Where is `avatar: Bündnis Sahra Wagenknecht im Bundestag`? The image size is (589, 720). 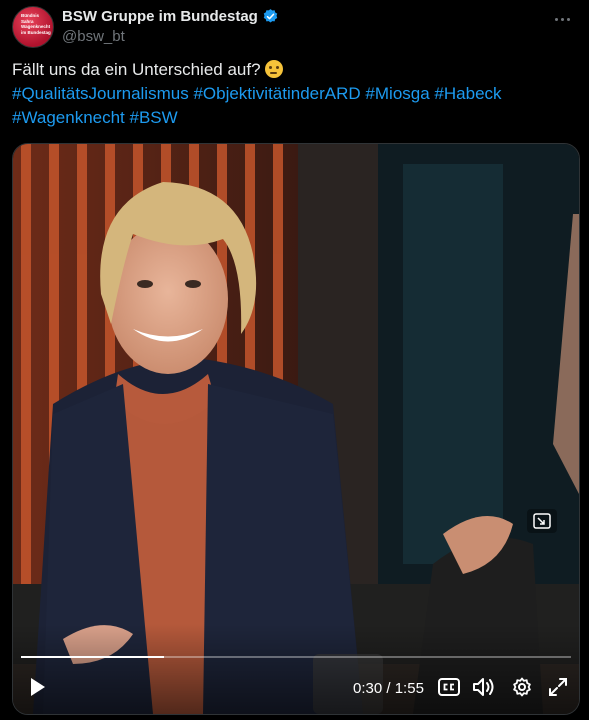
avatar: Bündnis Sahra Wagenknecht im Bundestag is located at coordinates (33, 27).